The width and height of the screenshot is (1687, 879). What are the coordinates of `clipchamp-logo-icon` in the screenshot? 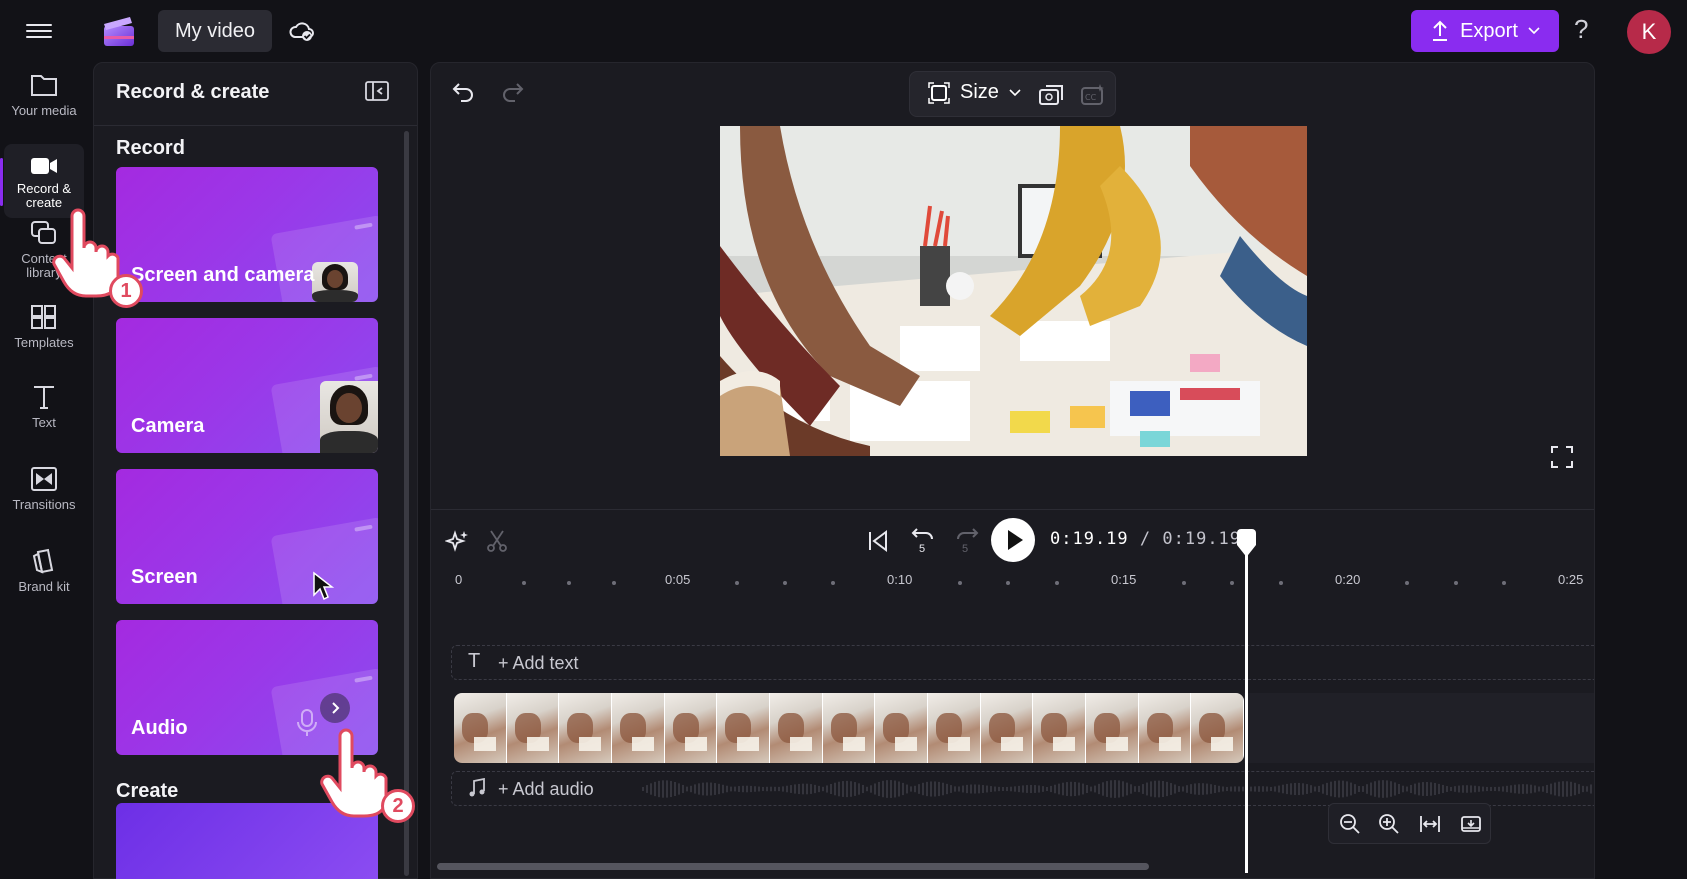 It's located at (119, 31).